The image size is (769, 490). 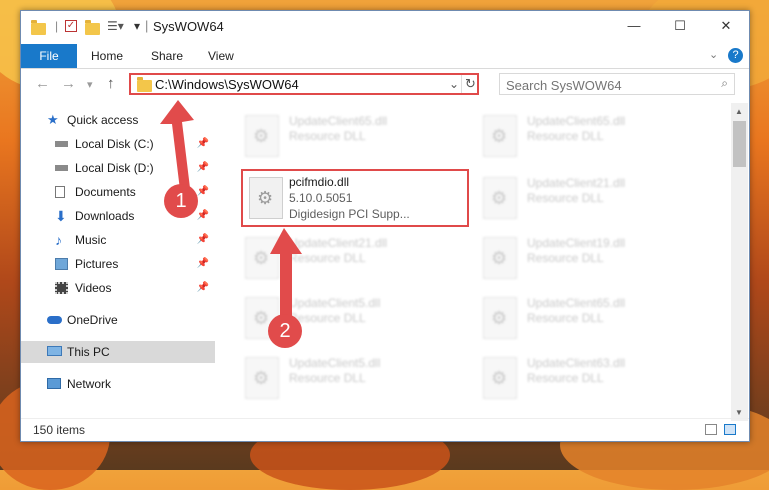 What do you see at coordinates (319, 182) in the screenshot?
I see `file-name: pcifmdio.dll` at bounding box center [319, 182].